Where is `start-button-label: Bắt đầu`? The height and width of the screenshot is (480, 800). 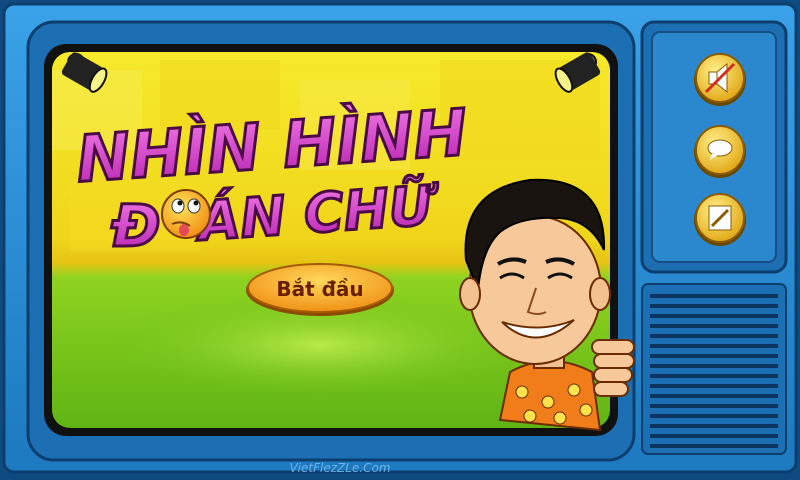
start-button-label: Bắt đầu is located at coordinates (319, 289).